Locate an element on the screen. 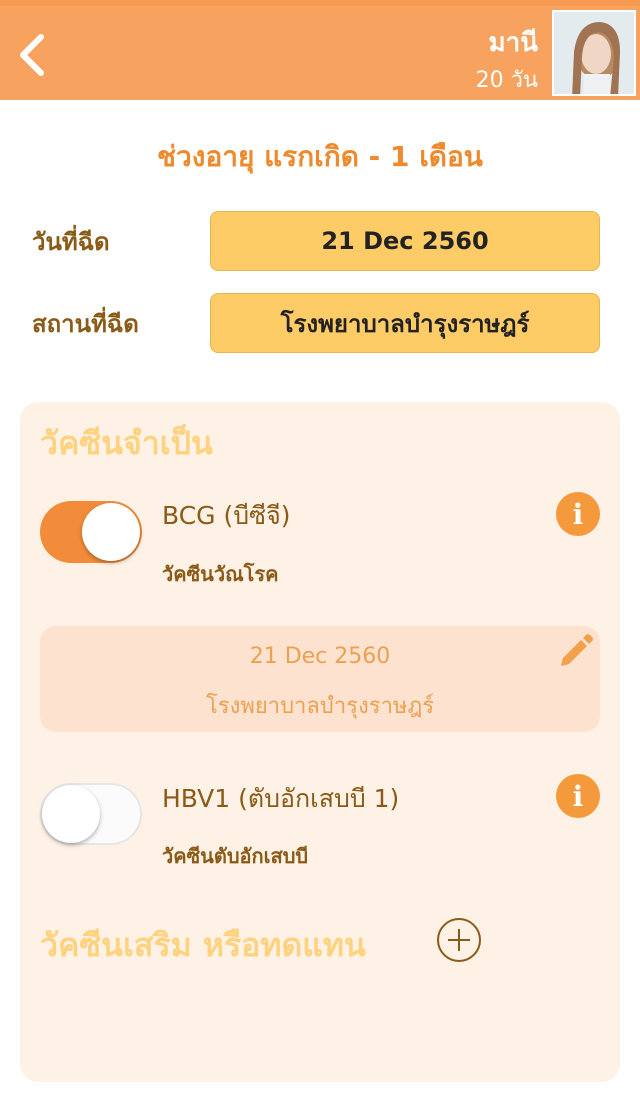 Image resolution: width=640 pixels, height=1105 pixels. hbv1-toggle is located at coordinates (91, 814).